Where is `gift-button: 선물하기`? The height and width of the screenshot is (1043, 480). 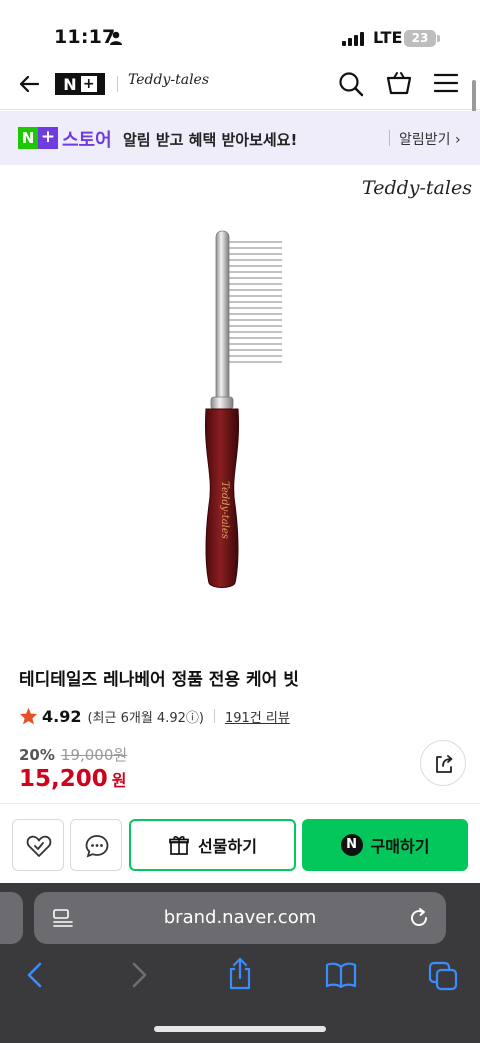
gift-button: 선물하기 is located at coordinates (212, 845).